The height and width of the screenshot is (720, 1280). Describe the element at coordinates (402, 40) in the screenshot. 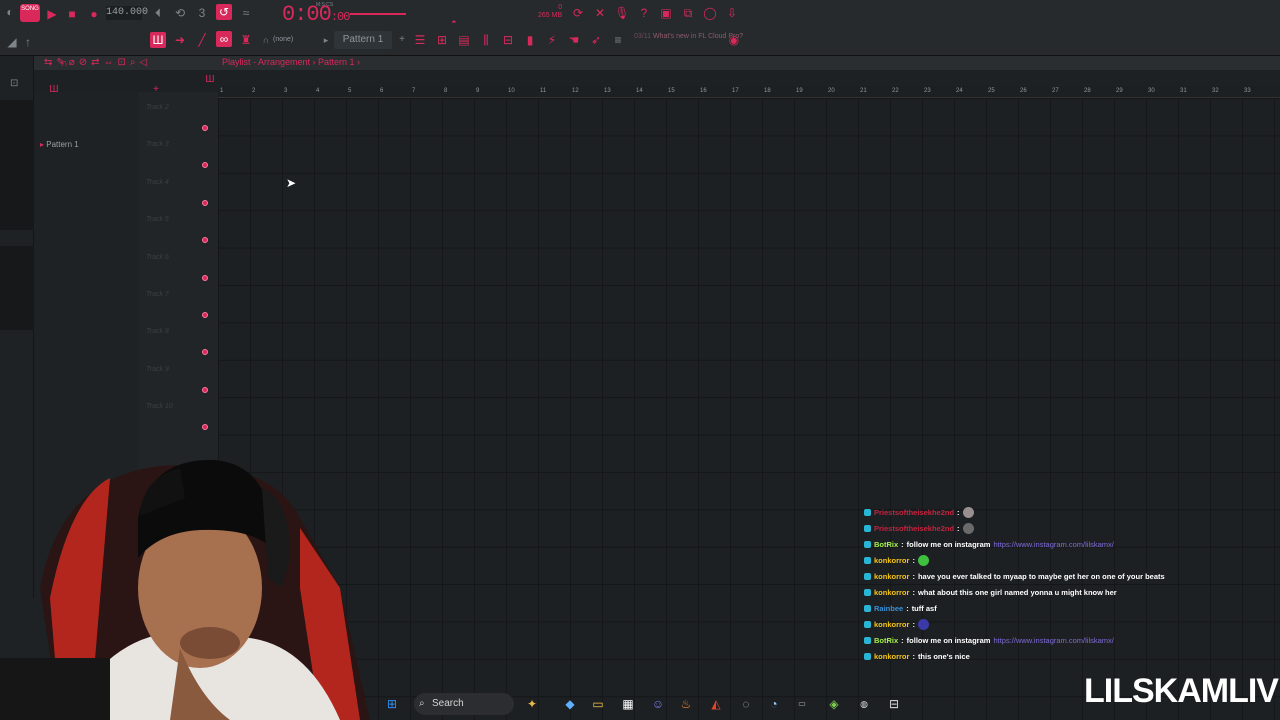

I see `add-pattern-icon: +` at that location.